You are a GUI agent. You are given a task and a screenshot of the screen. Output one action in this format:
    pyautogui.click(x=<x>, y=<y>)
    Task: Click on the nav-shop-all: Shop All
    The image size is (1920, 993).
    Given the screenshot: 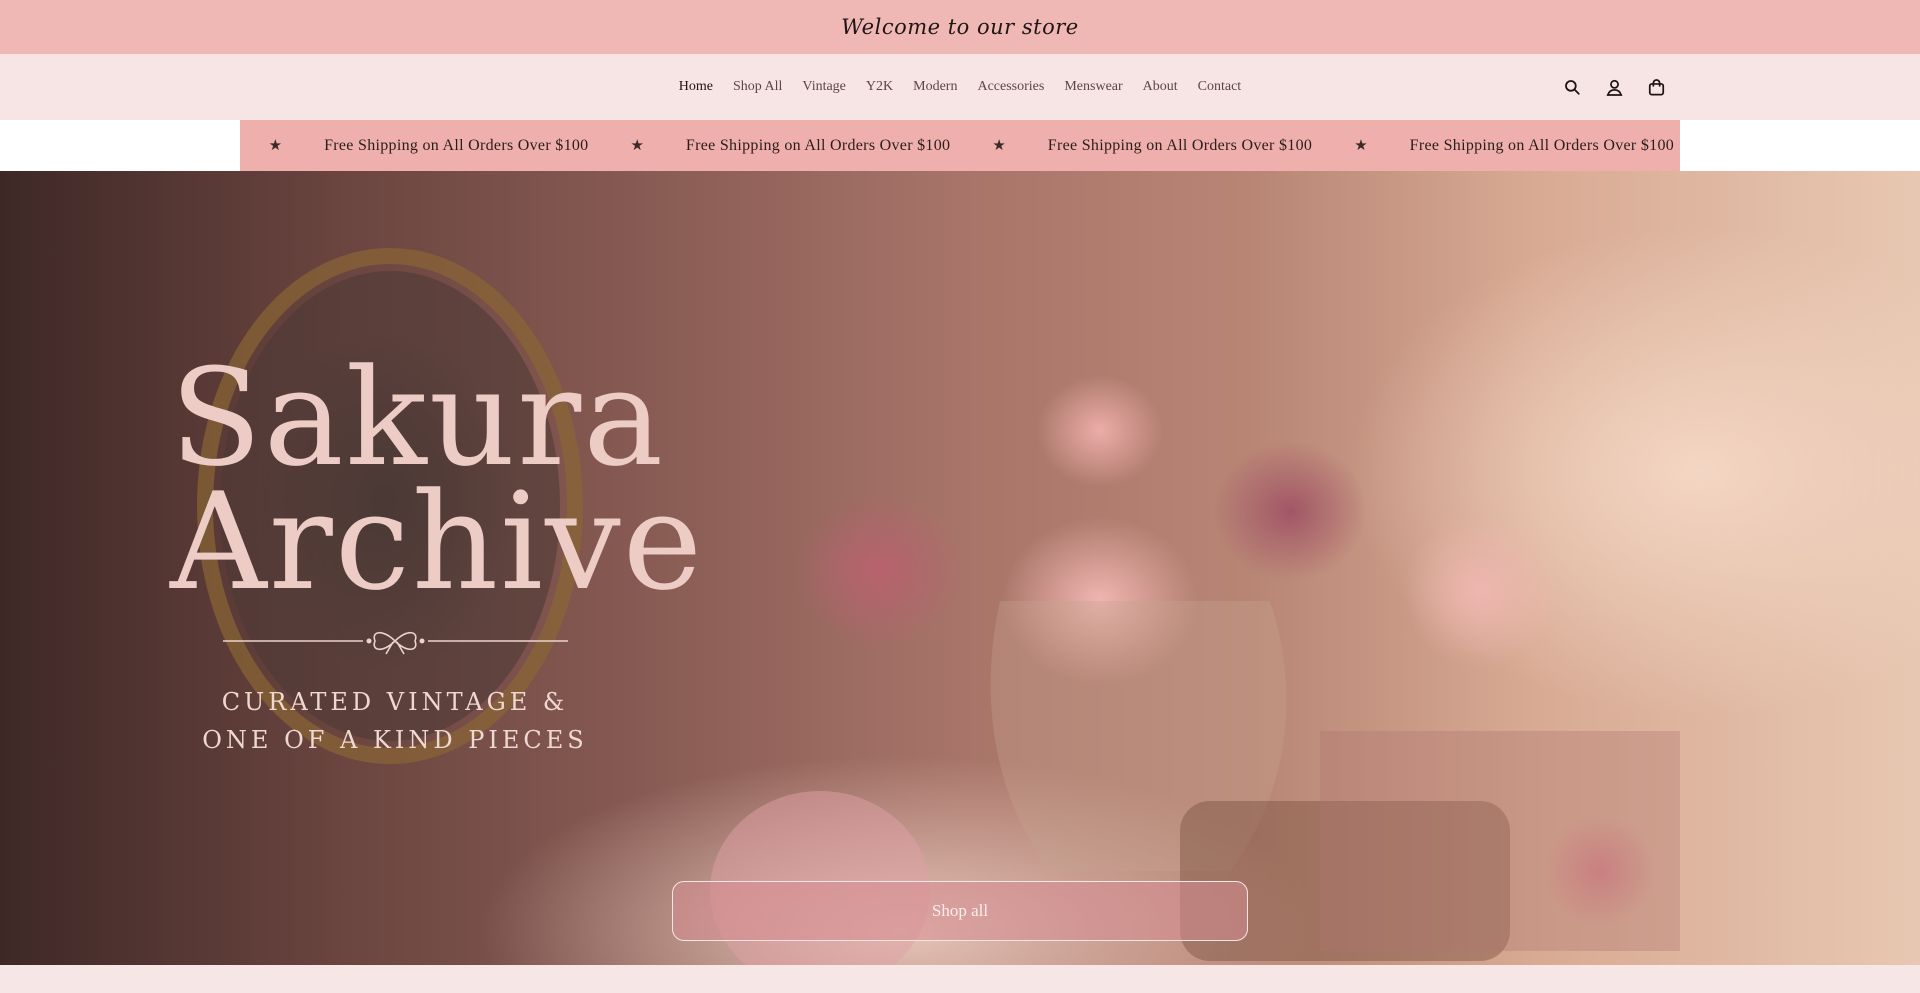 What is the action you would take?
    pyautogui.click(x=757, y=87)
    